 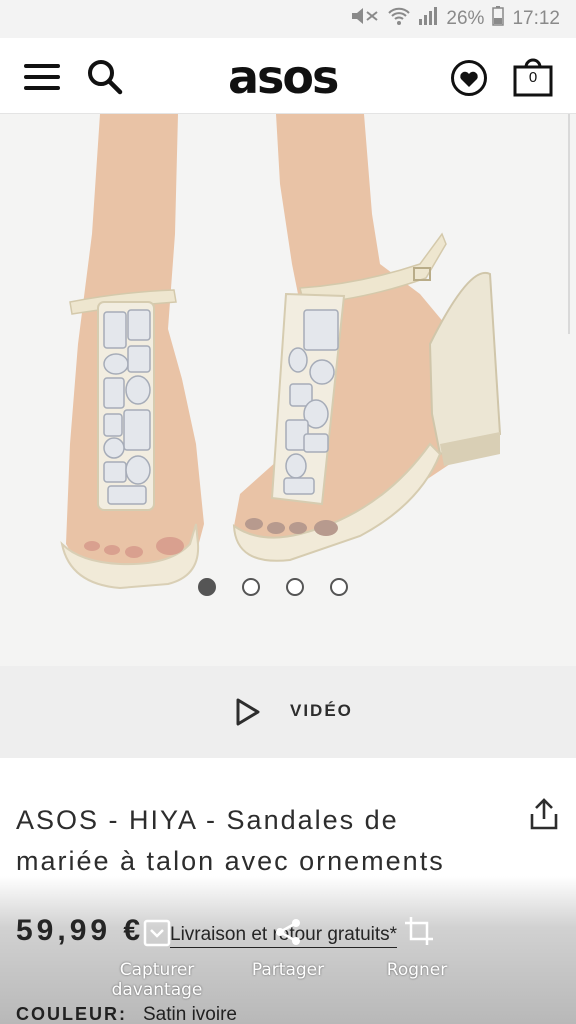 I want to click on site-header: asos 0, so click(x=288, y=76).